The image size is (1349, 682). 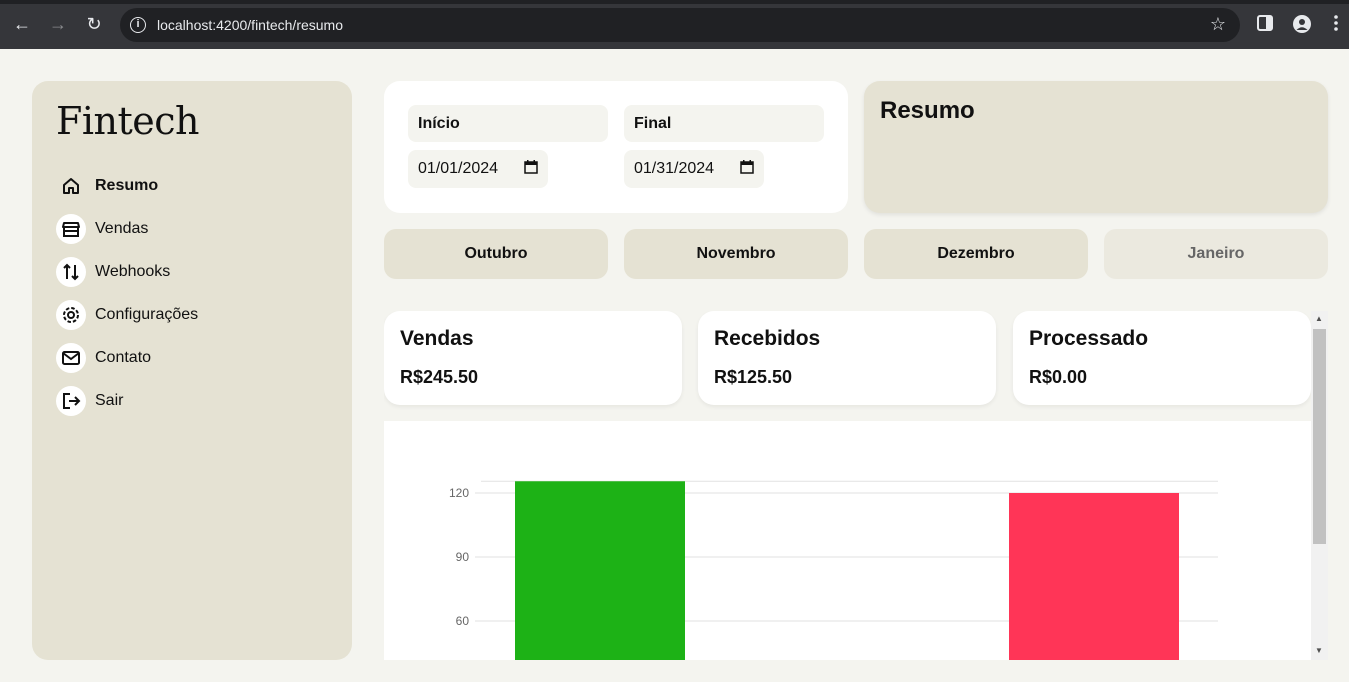 I want to click on site-info-icon: i, so click(x=138, y=25).